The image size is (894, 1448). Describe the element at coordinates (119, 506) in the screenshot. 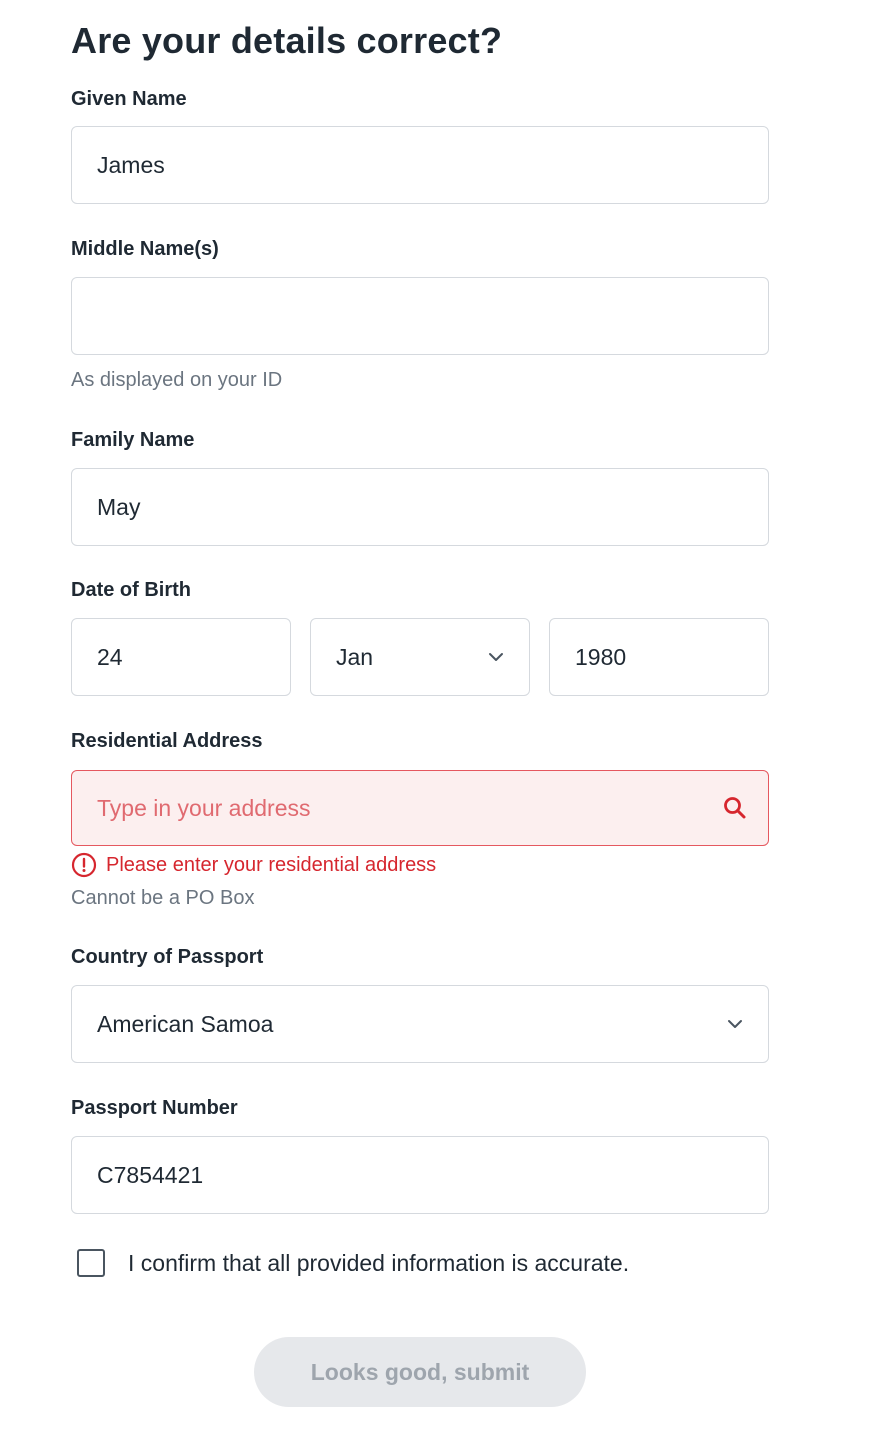

I see `family-name-value: May` at that location.